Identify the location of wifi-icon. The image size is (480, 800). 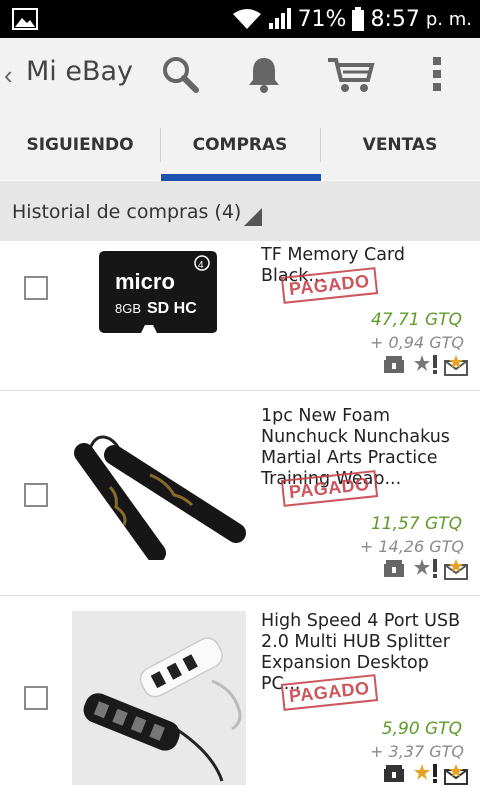
(246, 19).